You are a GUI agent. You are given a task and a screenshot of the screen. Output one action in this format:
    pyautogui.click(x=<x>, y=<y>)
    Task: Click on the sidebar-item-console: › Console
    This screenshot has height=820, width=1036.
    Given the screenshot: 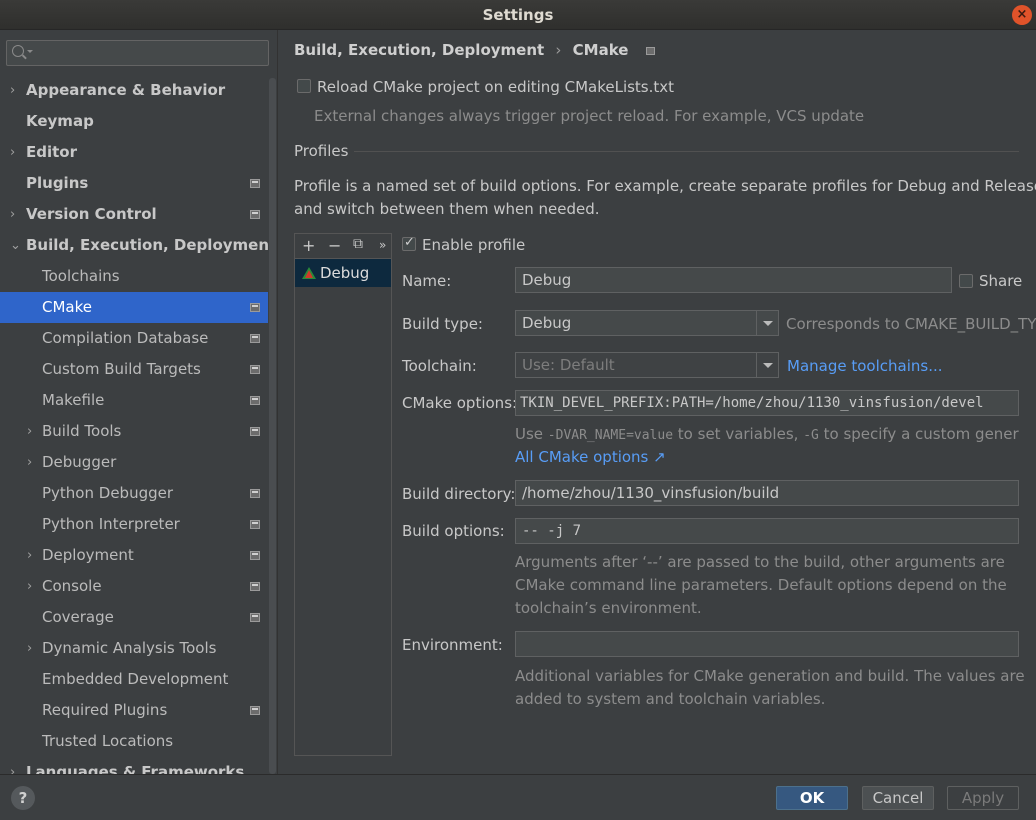 What is the action you would take?
    pyautogui.click(x=134, y=586)
    